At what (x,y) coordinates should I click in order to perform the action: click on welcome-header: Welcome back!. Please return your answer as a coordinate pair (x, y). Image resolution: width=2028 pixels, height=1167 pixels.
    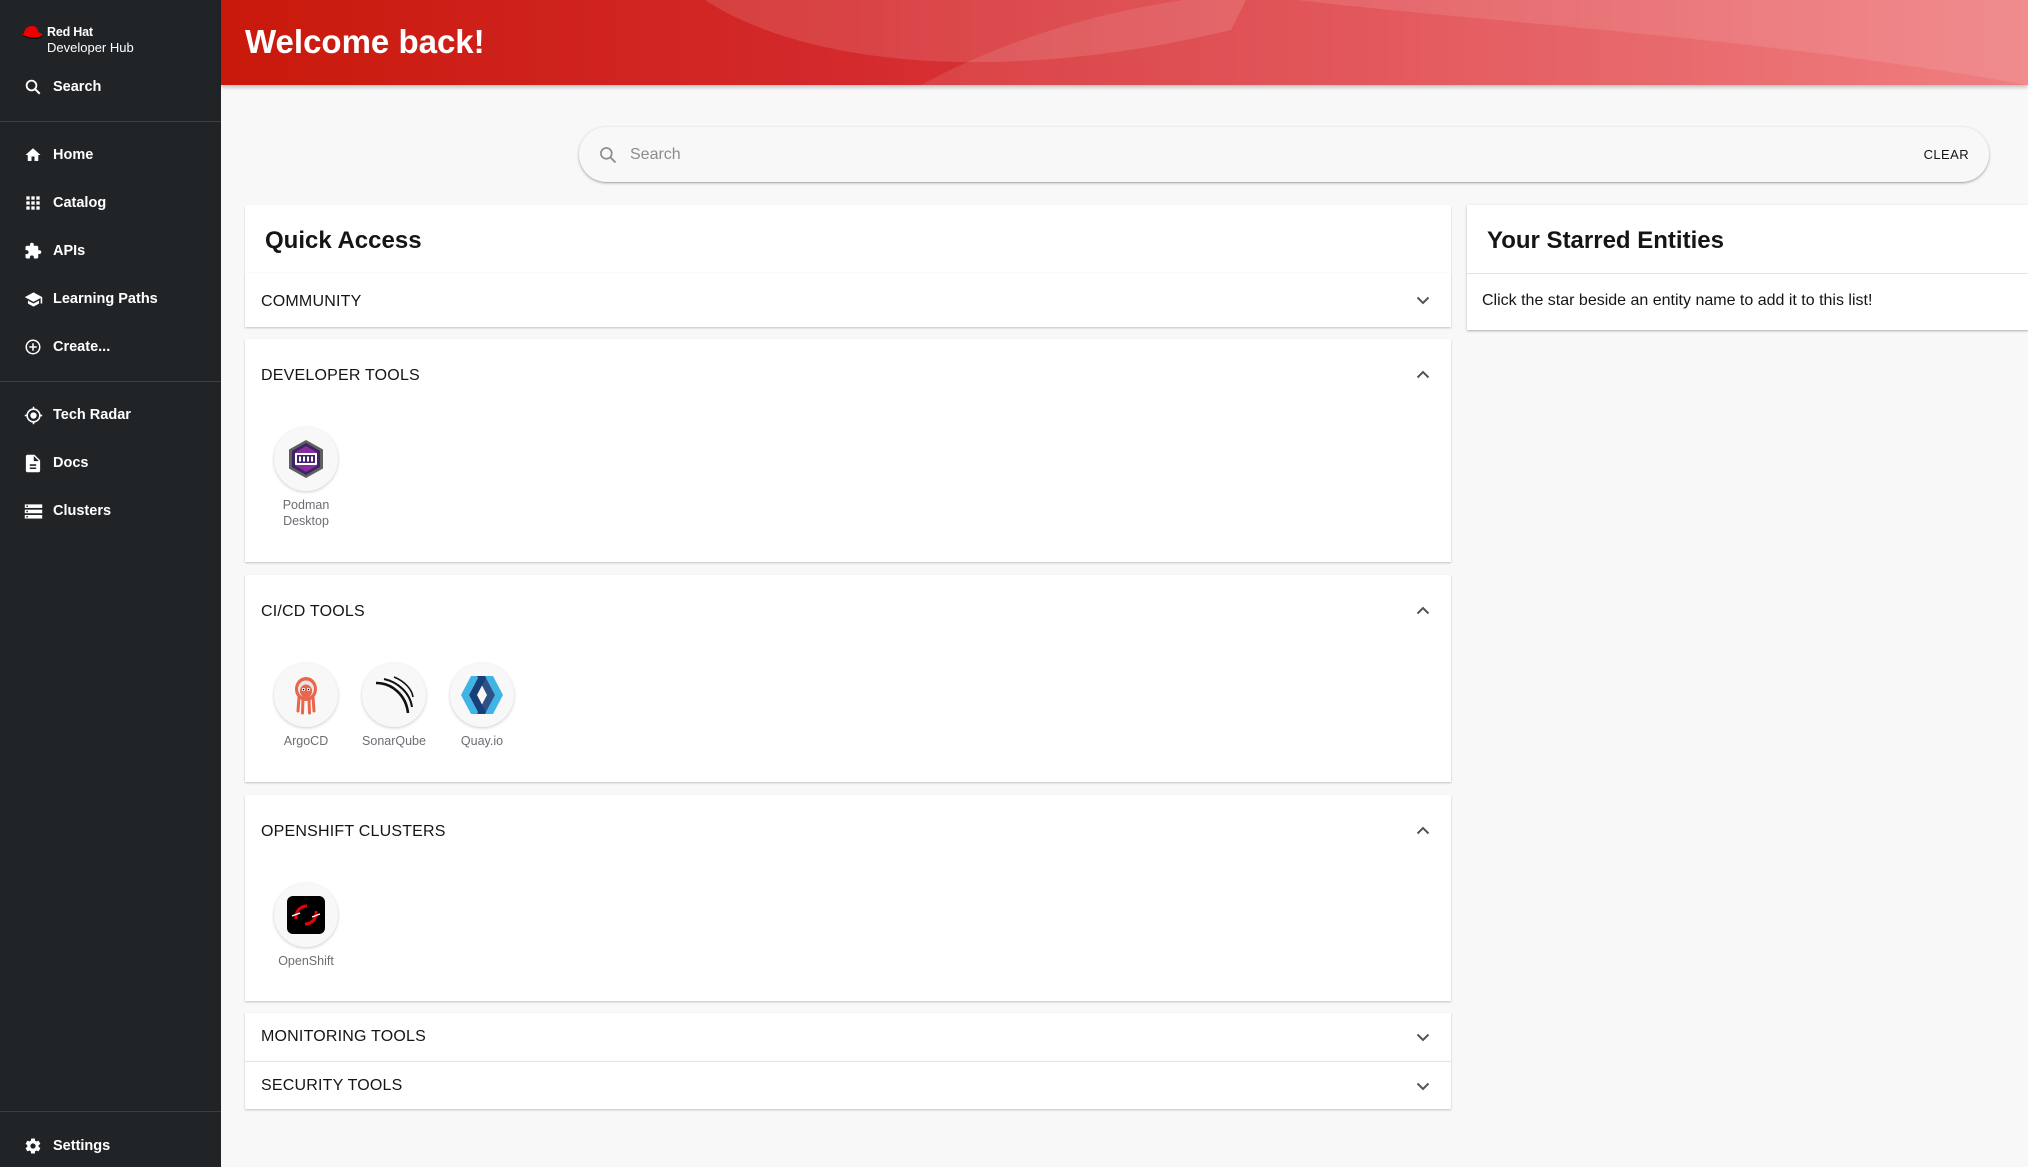
    Looking at the image, I should click on (1124, 42).